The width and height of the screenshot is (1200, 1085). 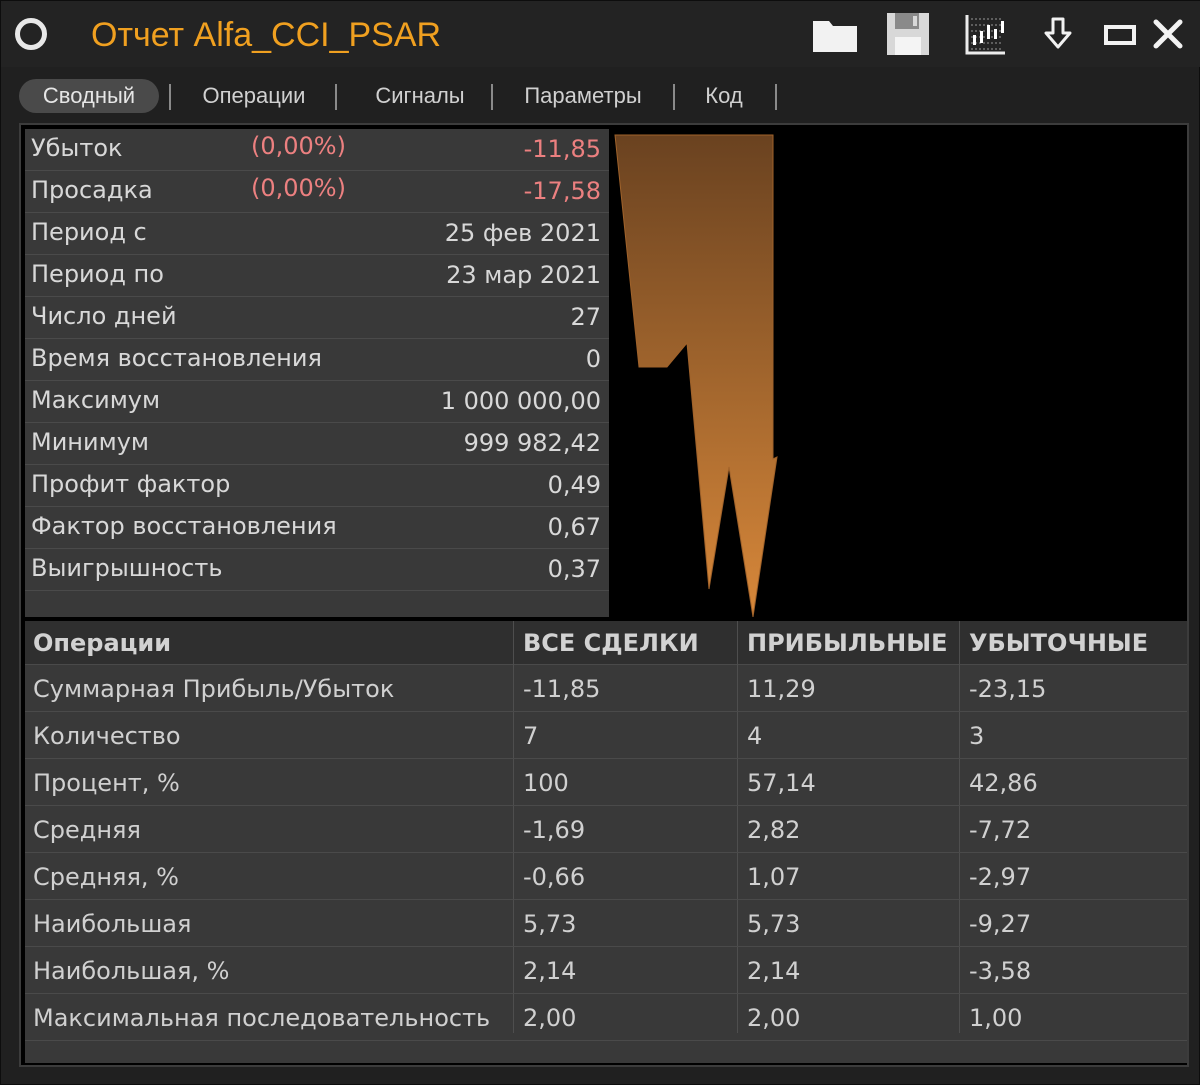 I want to click on summary-row-drawdown: Просадка (0,00%) -17,58, so click(x=317, y=192).